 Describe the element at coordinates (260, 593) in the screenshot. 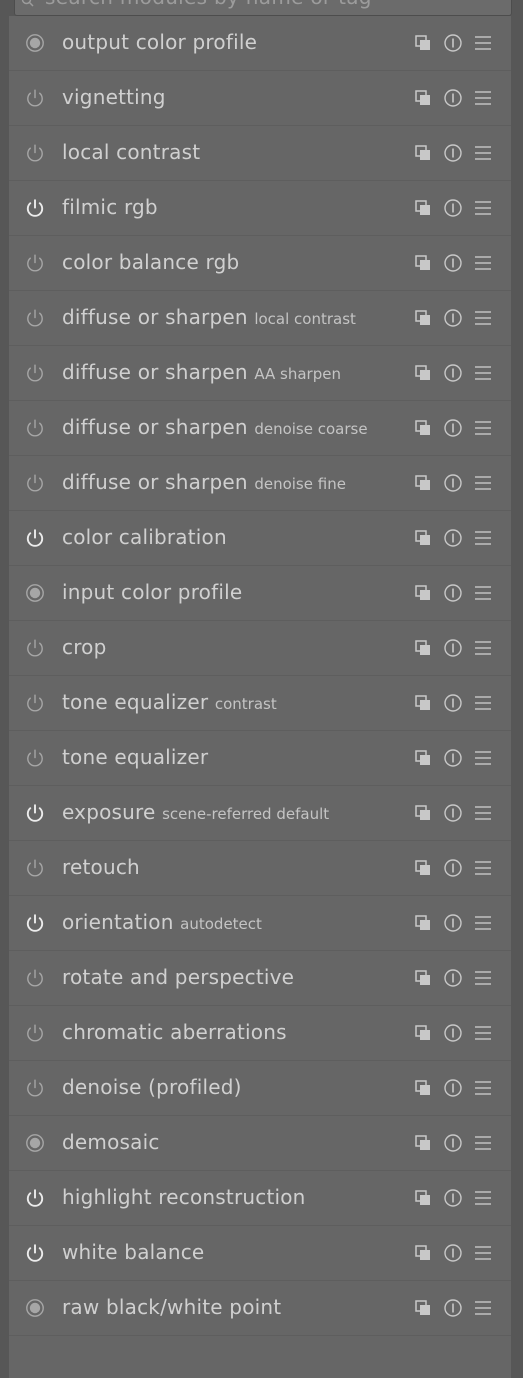

I see `module-row-input-color-profile: input color profile` at that location.